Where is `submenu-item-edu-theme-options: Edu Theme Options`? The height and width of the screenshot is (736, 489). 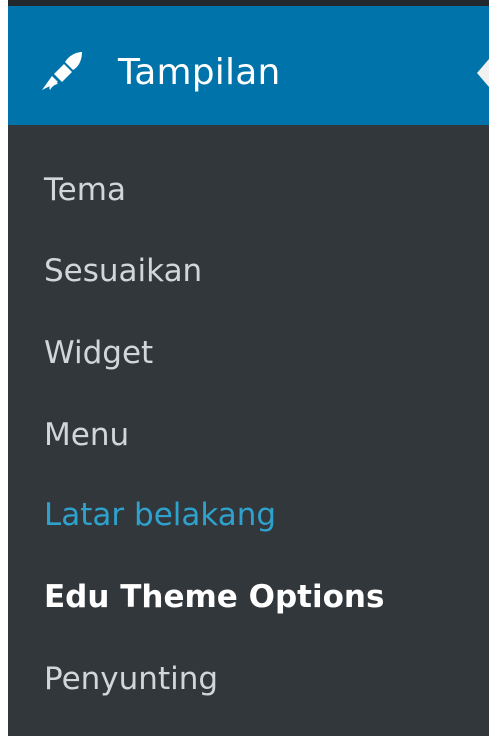 submenu-item-edu-theme-options: Edu Theme Options is located at coordinates (214, 597).